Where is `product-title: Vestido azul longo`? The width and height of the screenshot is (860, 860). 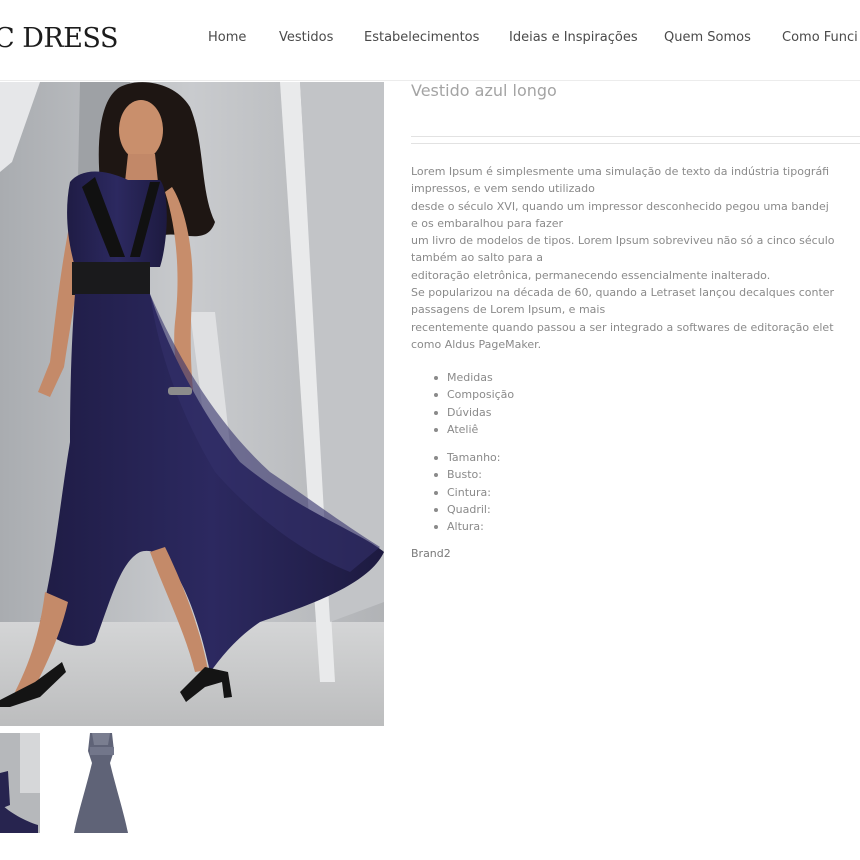 product-title: Vestido azul longo is located at coordinates (484, 90).